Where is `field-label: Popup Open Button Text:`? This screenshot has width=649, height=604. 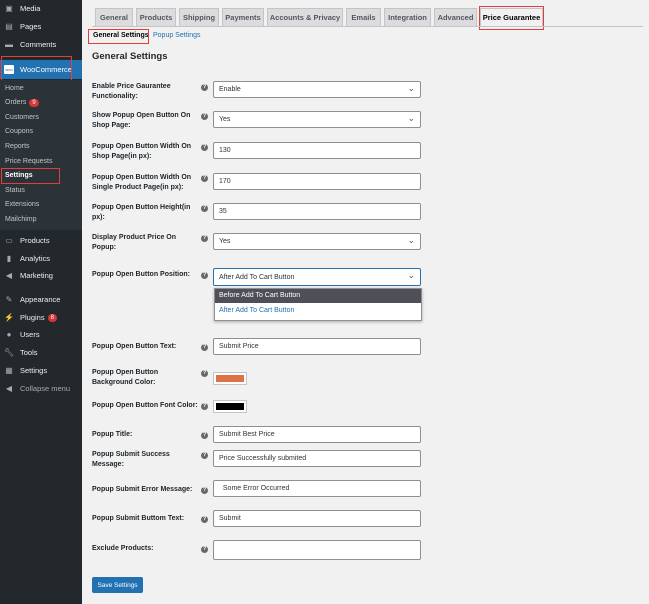 field-label: Popup Open Button Text: is located at coordinates (134, 346).